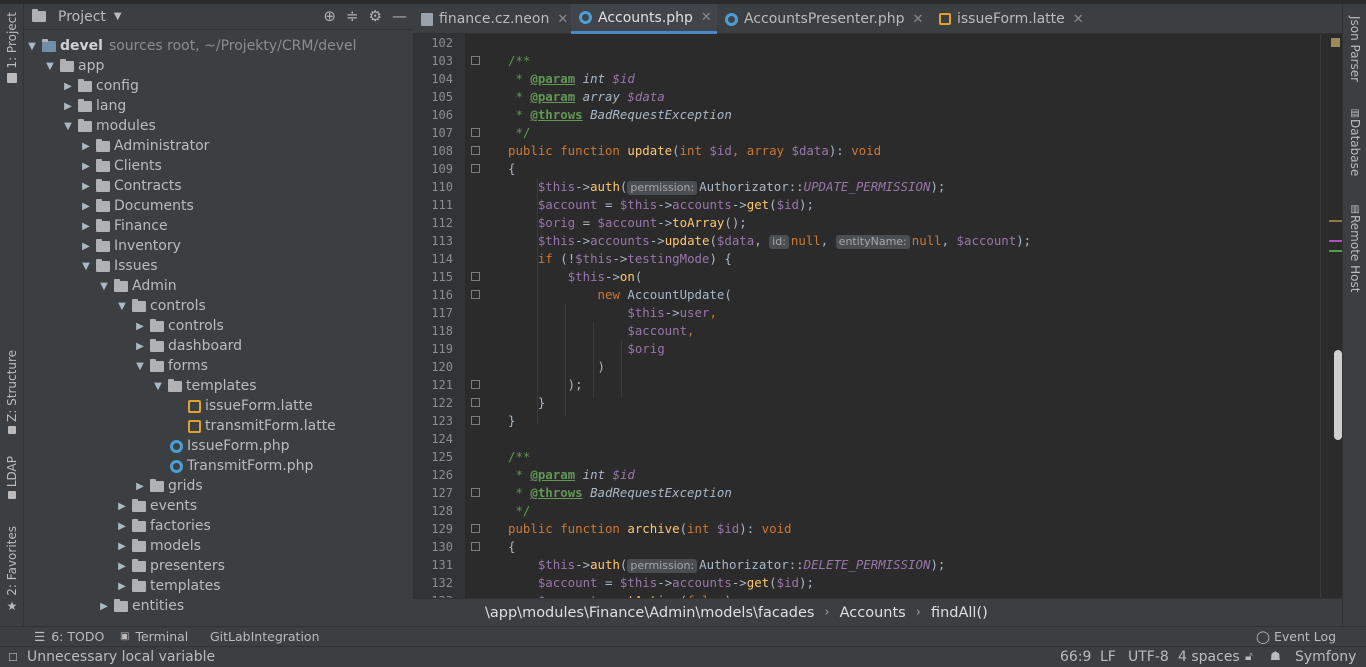 The image size is (1366, 667). What do you see at coordinates (12, 478) in the screenshot?
I see `ldap-tool-tab: LDAP` at bounding box center [12, 478].